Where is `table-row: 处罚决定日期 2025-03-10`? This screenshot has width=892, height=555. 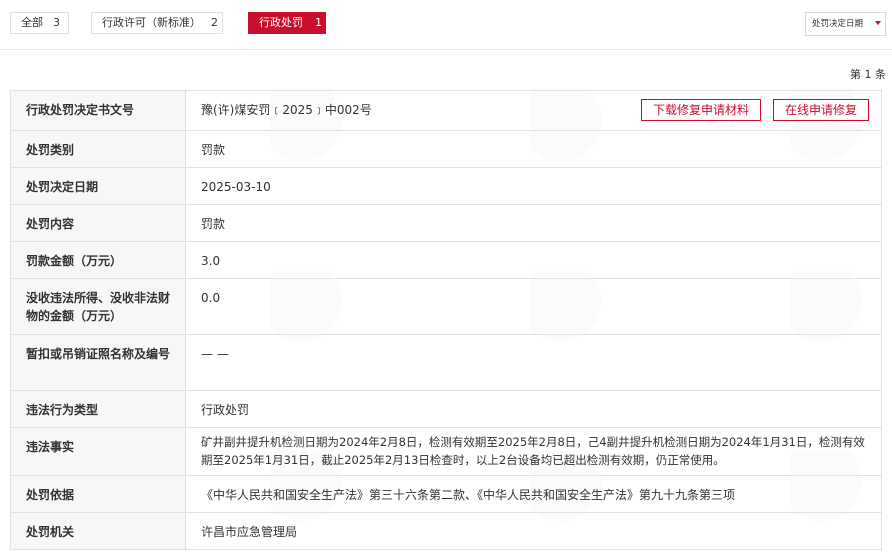
table-row: 处罚决定日期 2025-03-10 is located at coordinates (446, 186).